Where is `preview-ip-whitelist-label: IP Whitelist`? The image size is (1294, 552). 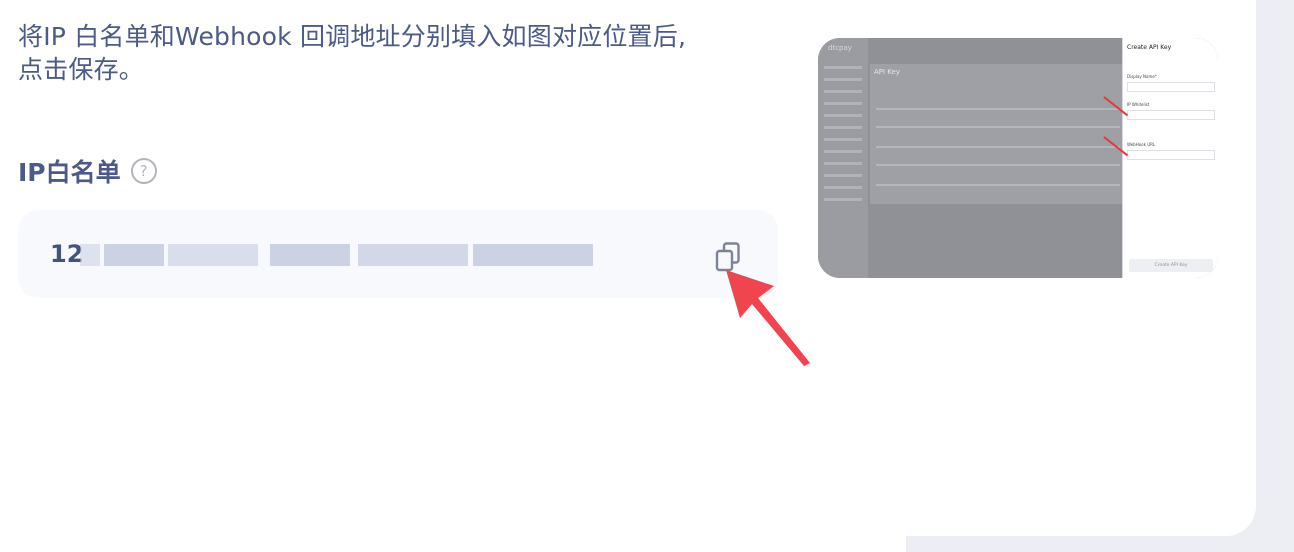
preview-ip-whitelist-label: IP Whitelist is located at coordinates (1138, 104).